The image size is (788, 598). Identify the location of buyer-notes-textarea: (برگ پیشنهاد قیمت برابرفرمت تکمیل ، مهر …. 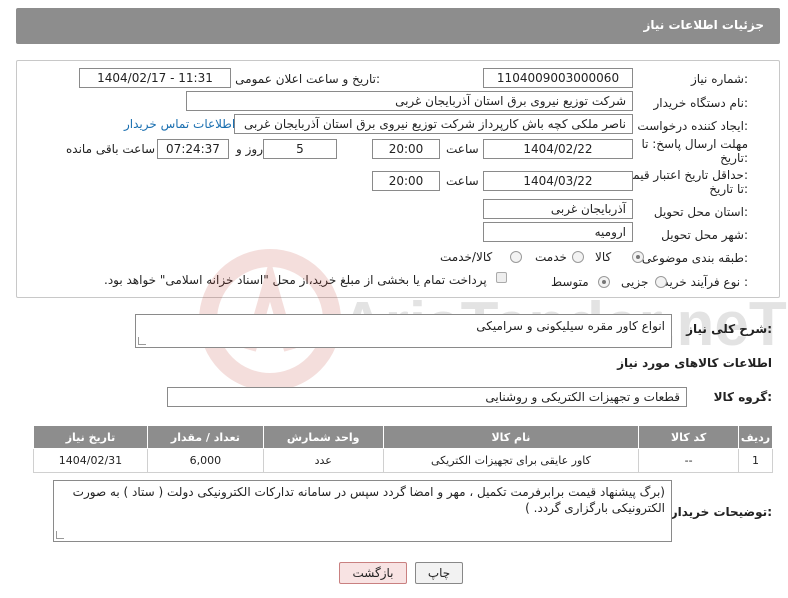
(362, 511).